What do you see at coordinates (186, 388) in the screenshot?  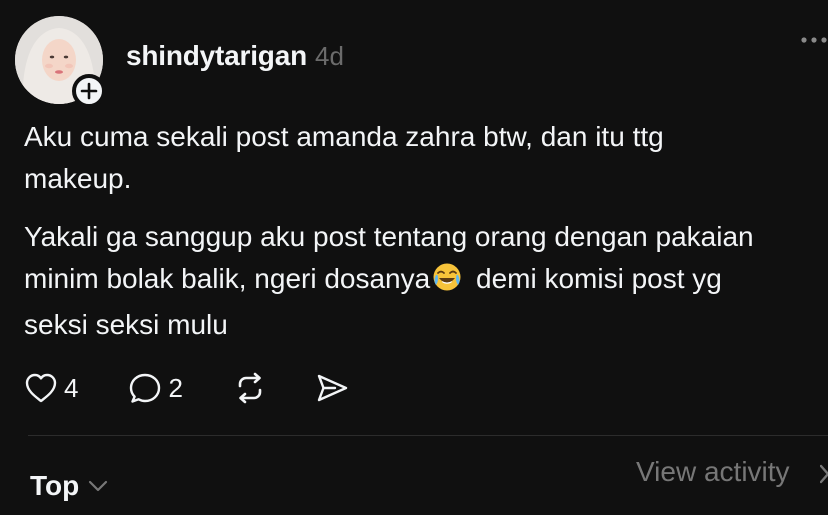 I see `post-actions: 4 2` at bounding box center [186, 388].